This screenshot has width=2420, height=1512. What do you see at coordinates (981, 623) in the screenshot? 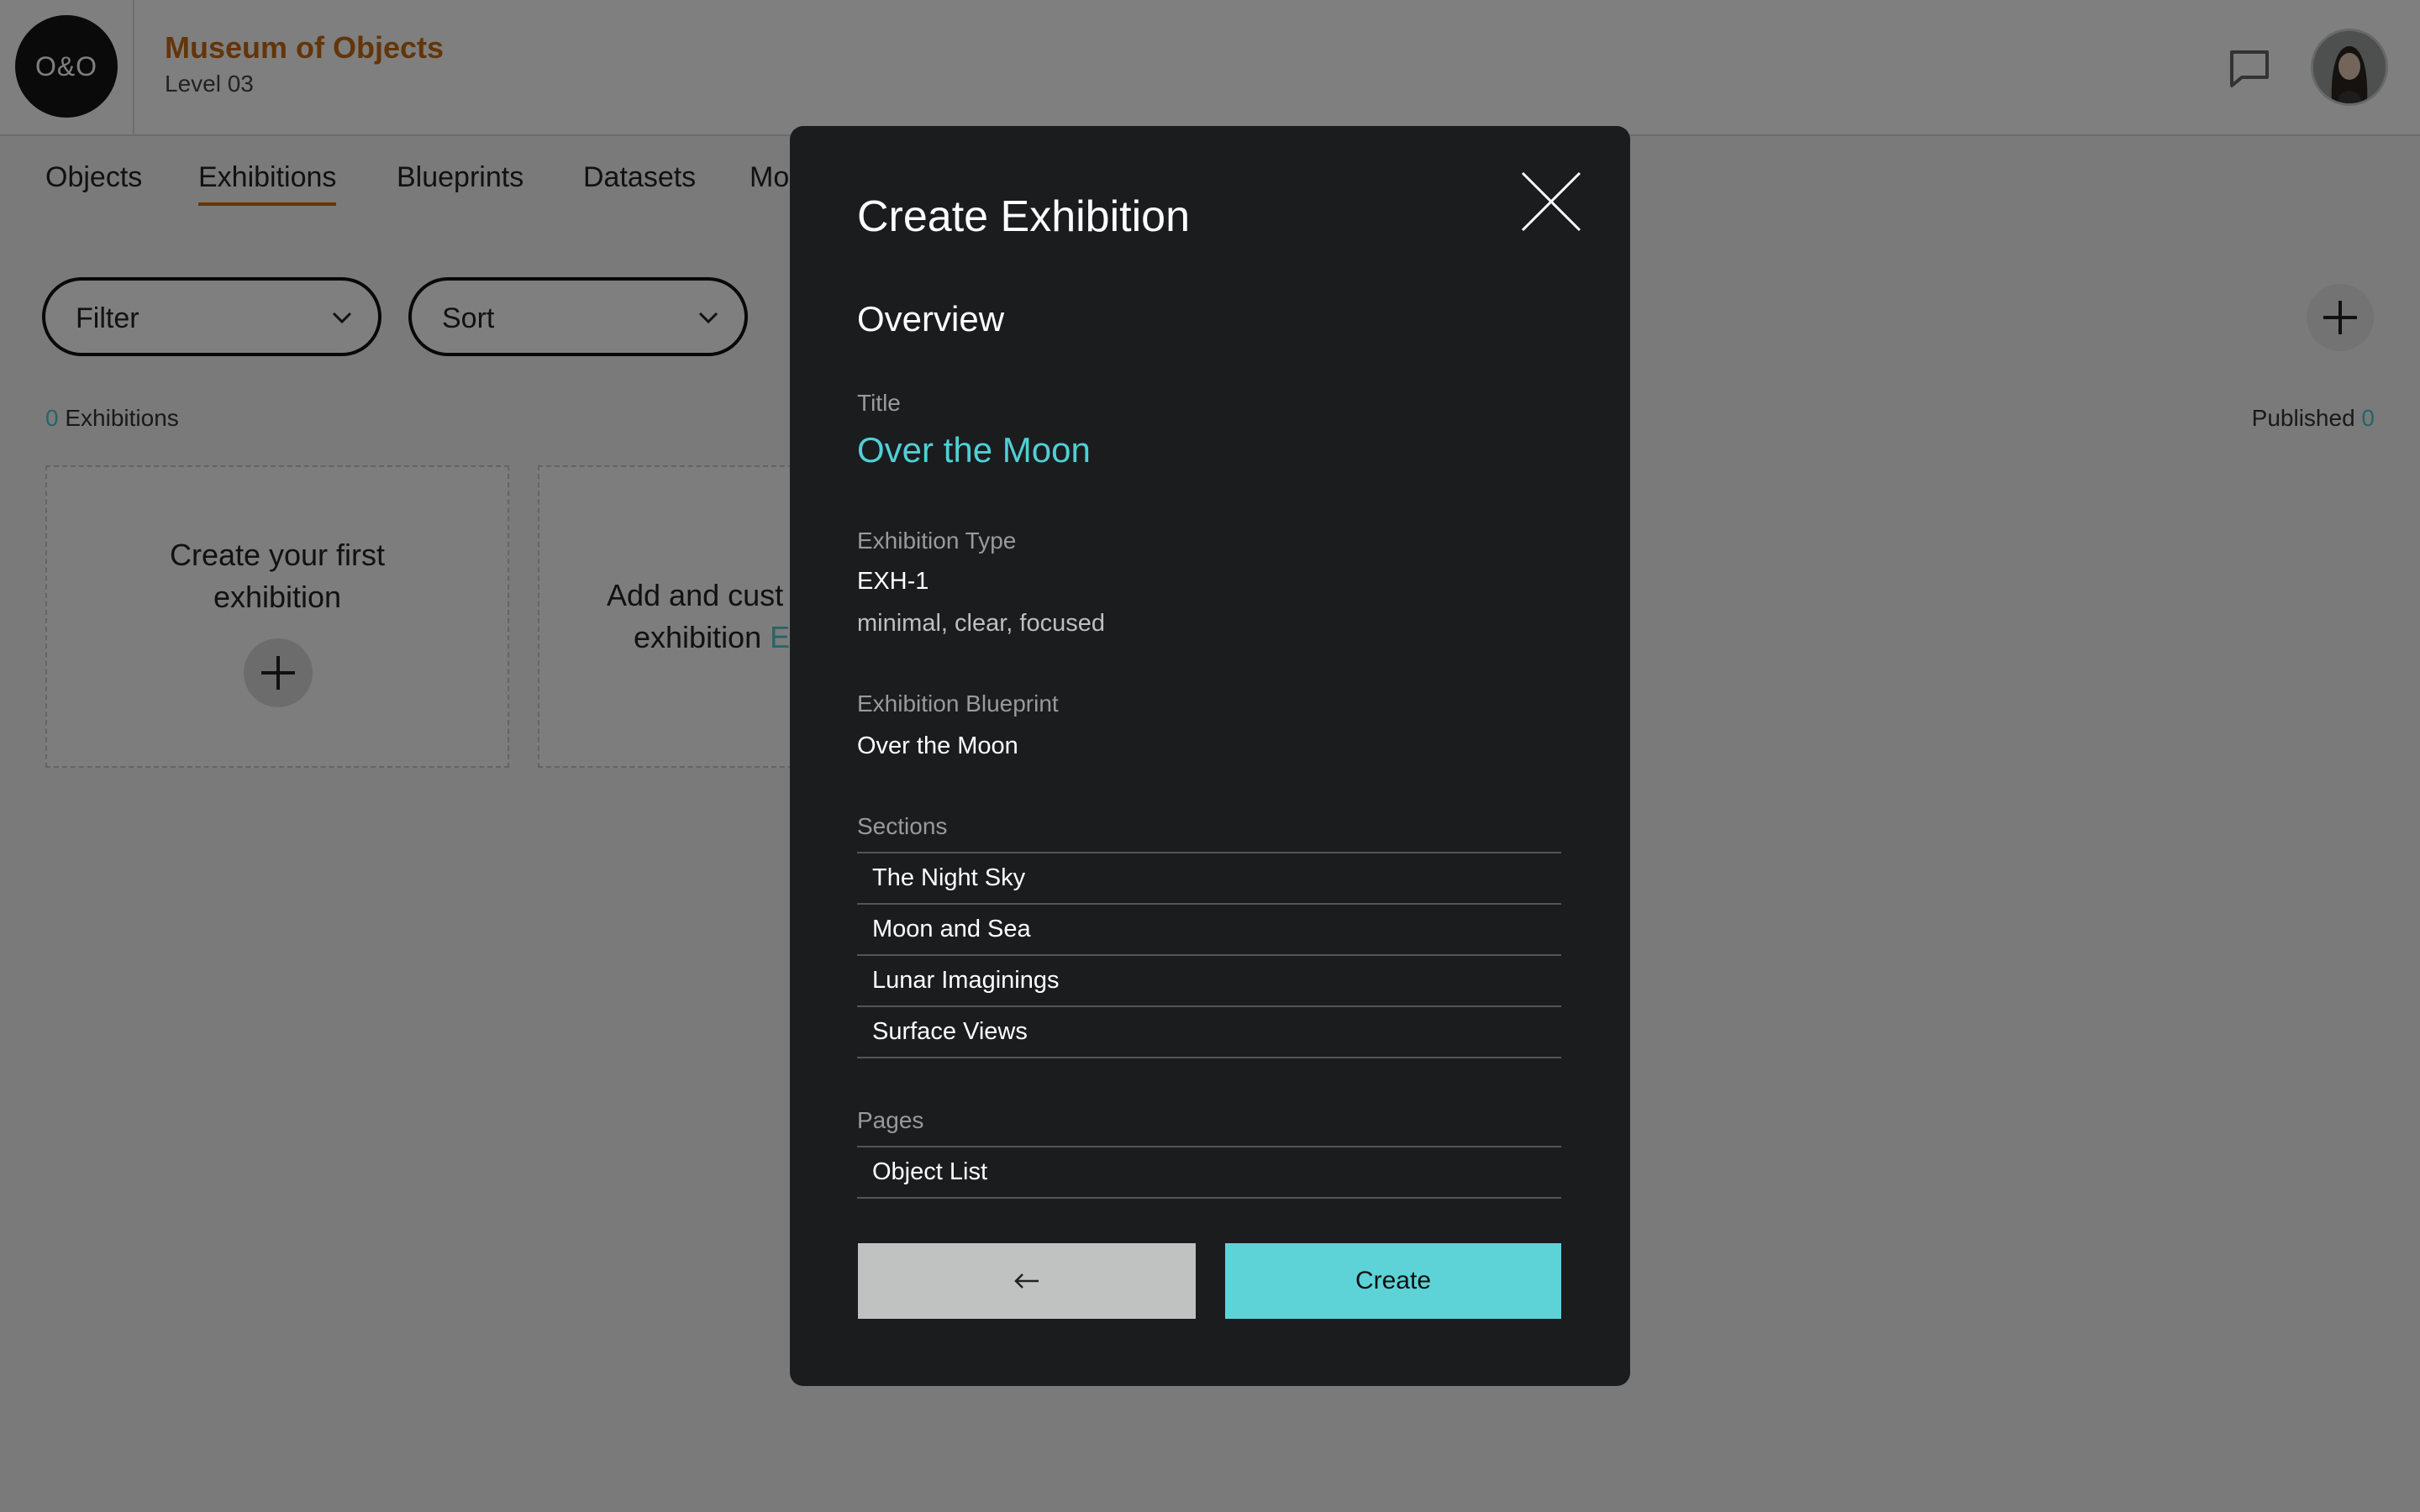
I see `exhibition-type-description: minimal, clear, focused` at bounding box center [981, 623].